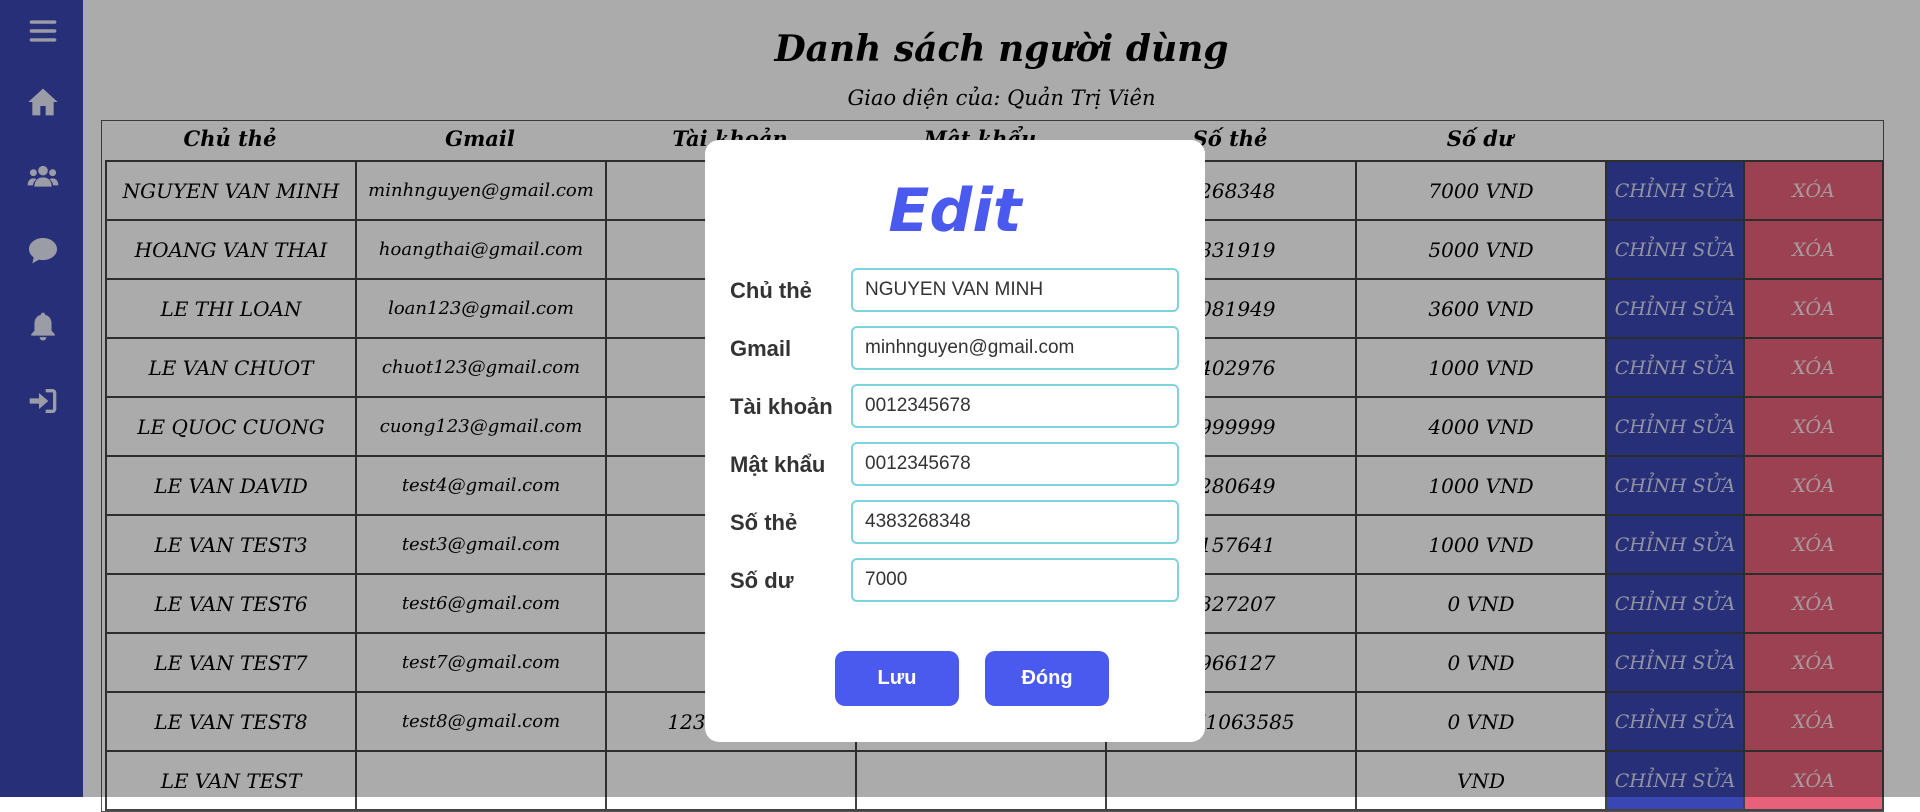 Image resolution: width=1920 pixels, height=812 pixels. Describe the element at coordinates (1047, 678) in the screenshot. I see `close-button: Đóng` at that location.